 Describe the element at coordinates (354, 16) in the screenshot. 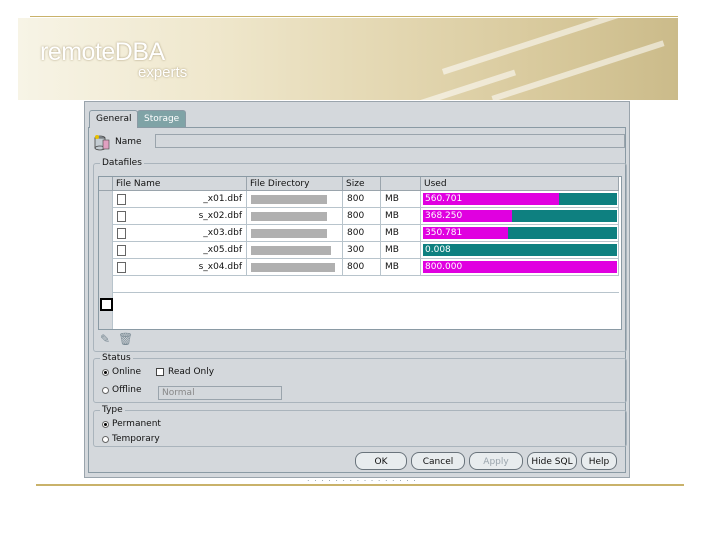

I see `slide-top-rule` at that location.